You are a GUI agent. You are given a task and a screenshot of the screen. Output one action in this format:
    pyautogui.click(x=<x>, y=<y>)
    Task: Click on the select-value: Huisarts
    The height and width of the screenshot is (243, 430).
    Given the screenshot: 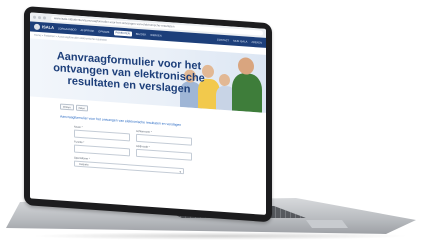 What is the action you would take?
    pyautogui.click(x=84, y=164)
    